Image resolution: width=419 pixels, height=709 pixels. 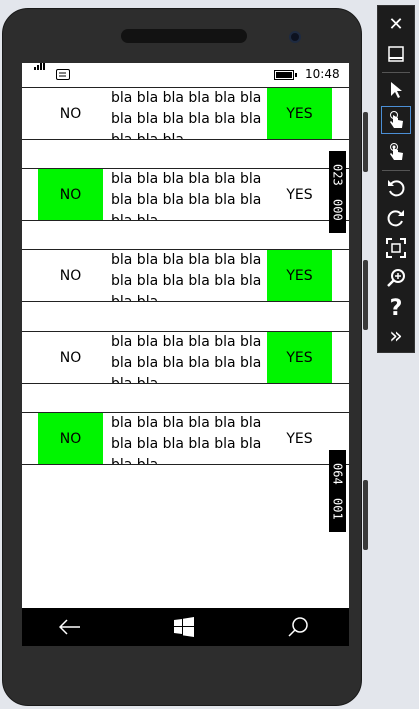 What do you see at coordinates (70, 627) in the screenshot?
I see `back-arrow-icon` at bounding box center [70, 627].